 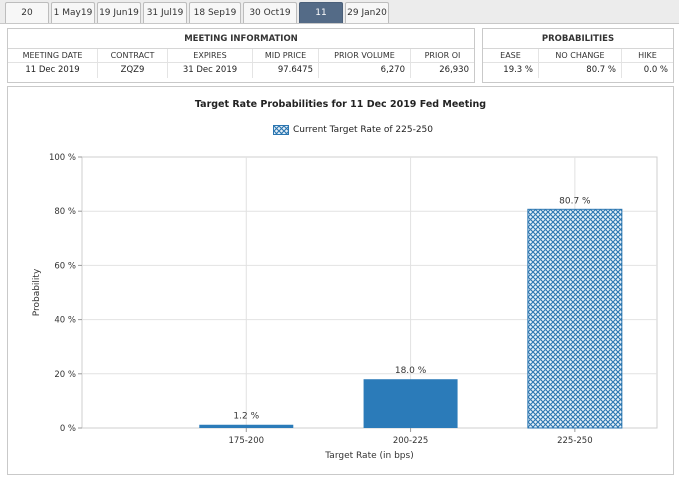 I want to click on value-hike: 0.0 %, so click(x=655, y=70).